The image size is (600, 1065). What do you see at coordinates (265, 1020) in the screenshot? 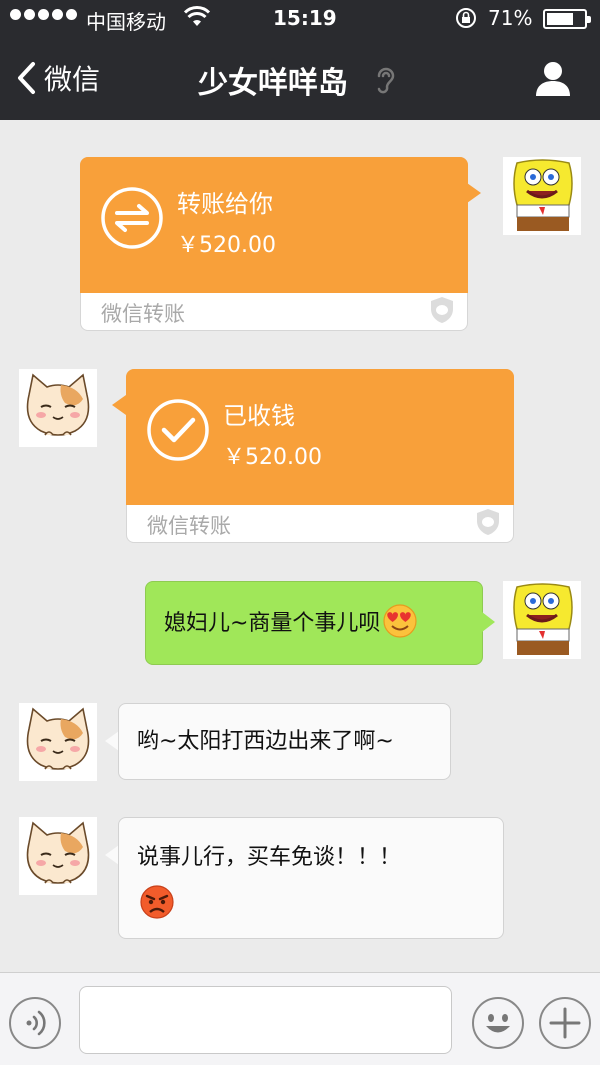
I see `message-input` at bounding box center [265, 1020].